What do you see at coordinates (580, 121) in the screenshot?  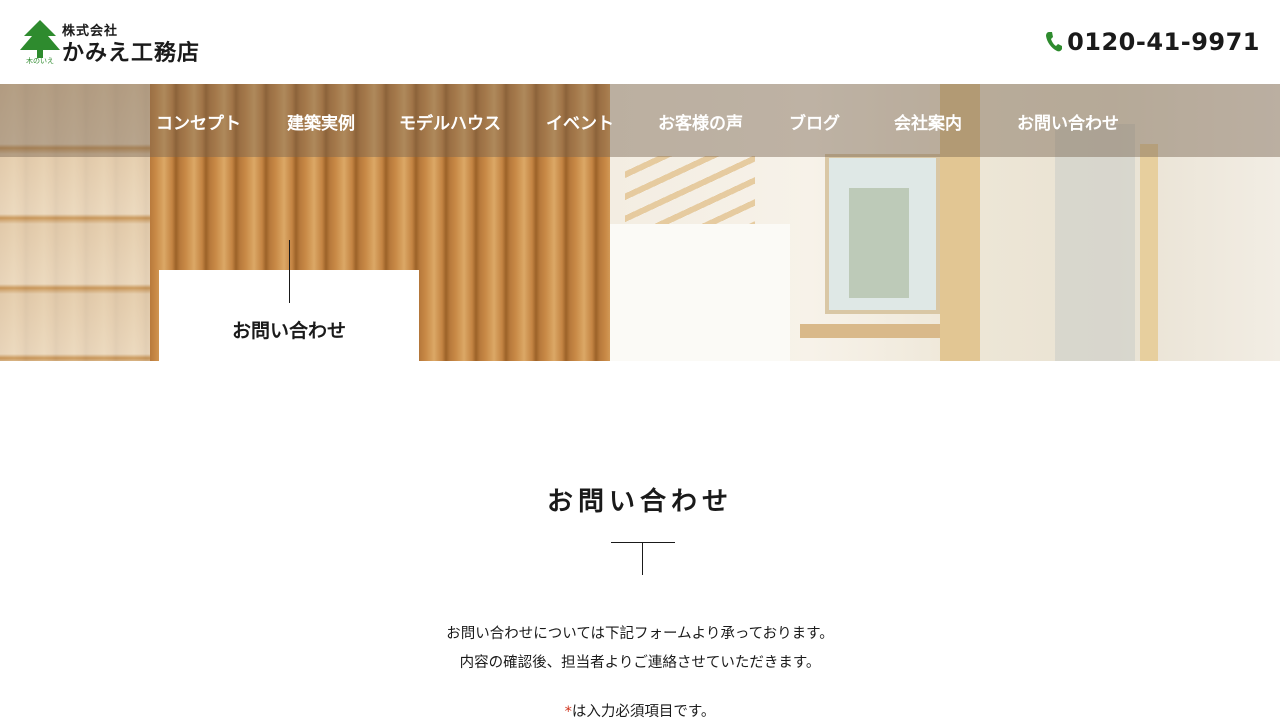 I see `nav-item-event: イベント` at bounding box center [580, 121].